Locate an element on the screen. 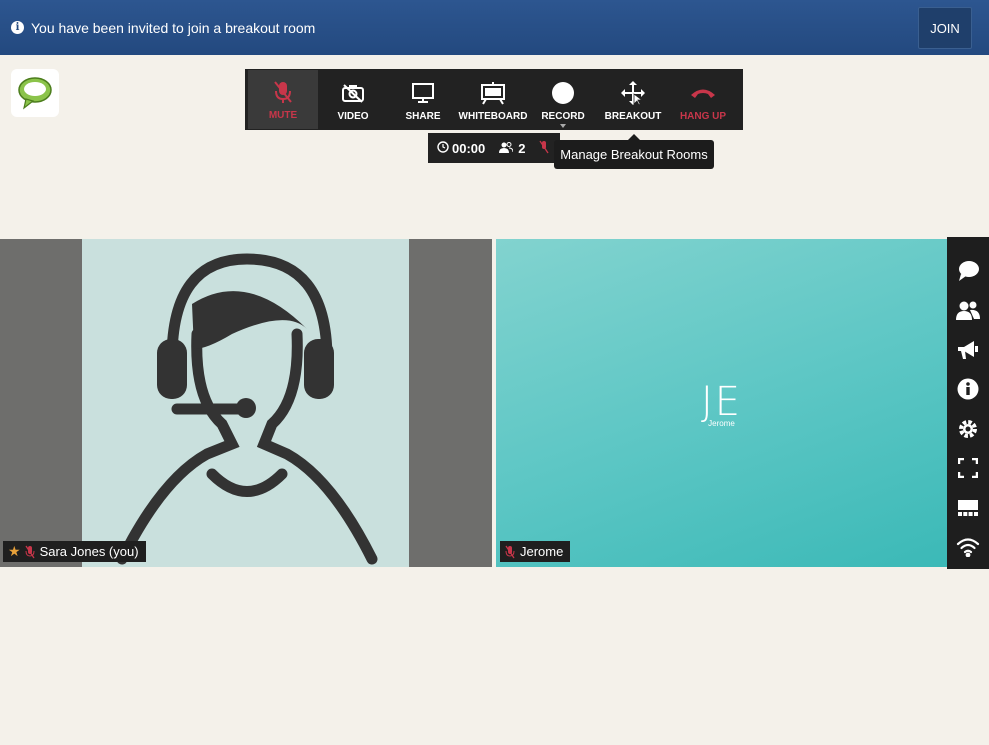  app-logo is located at coordinates (35, 93).